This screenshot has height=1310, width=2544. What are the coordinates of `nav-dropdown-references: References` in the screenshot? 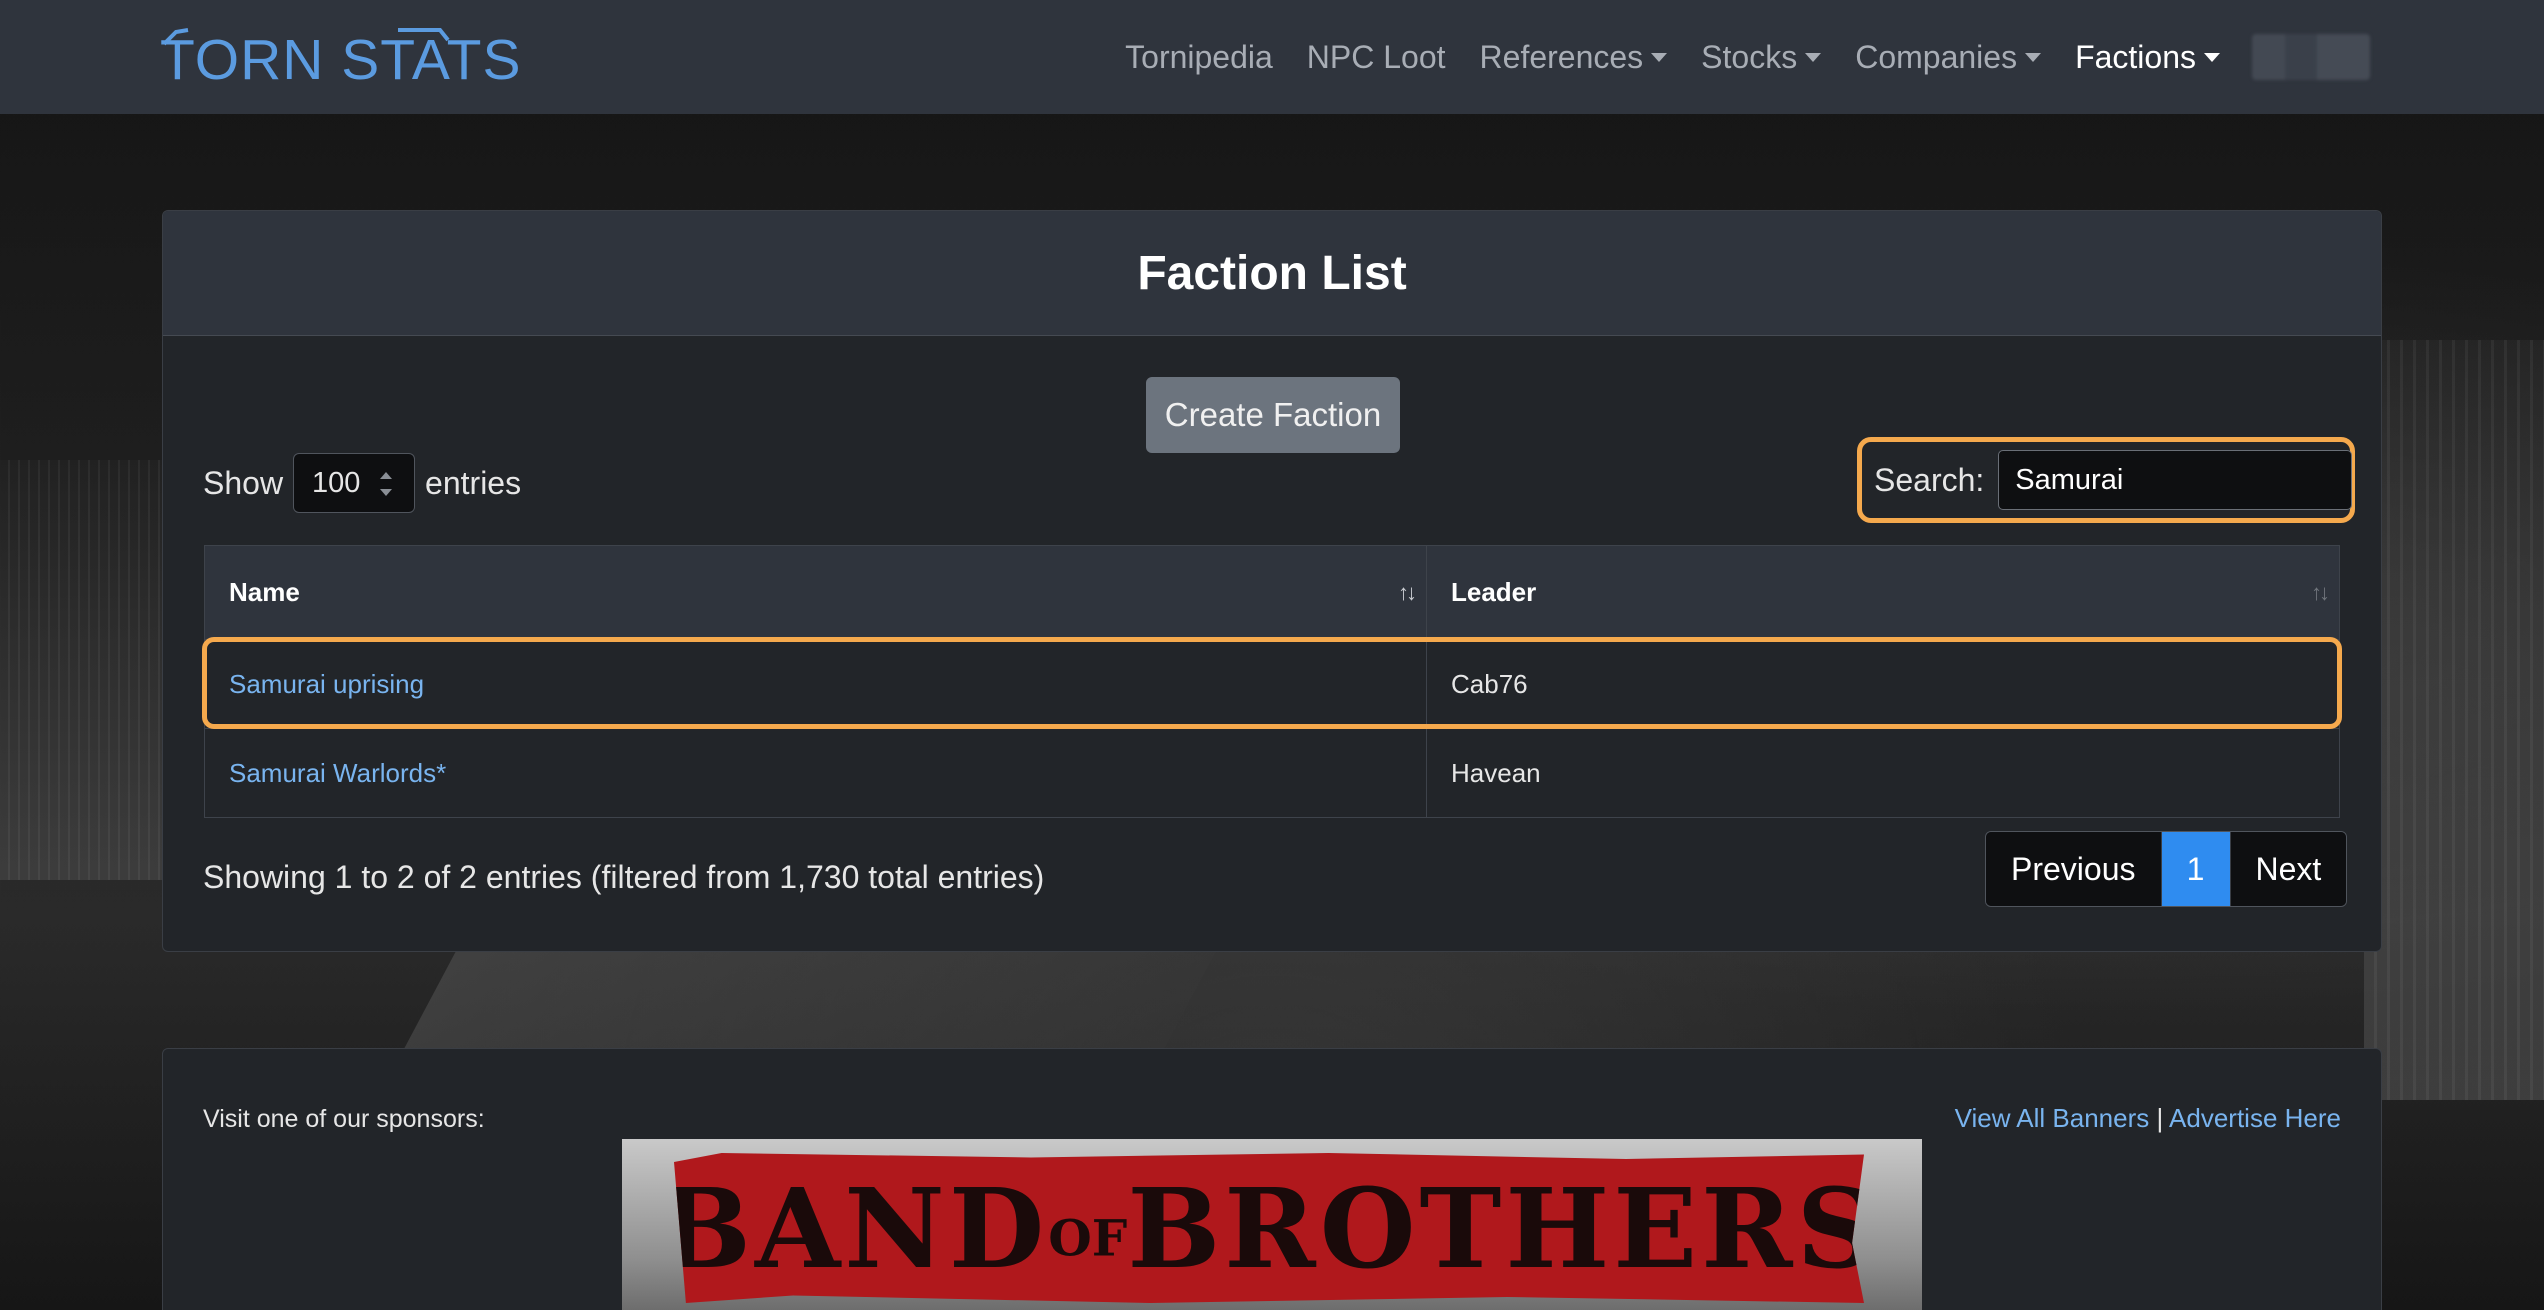 It's located at (1574, 57).